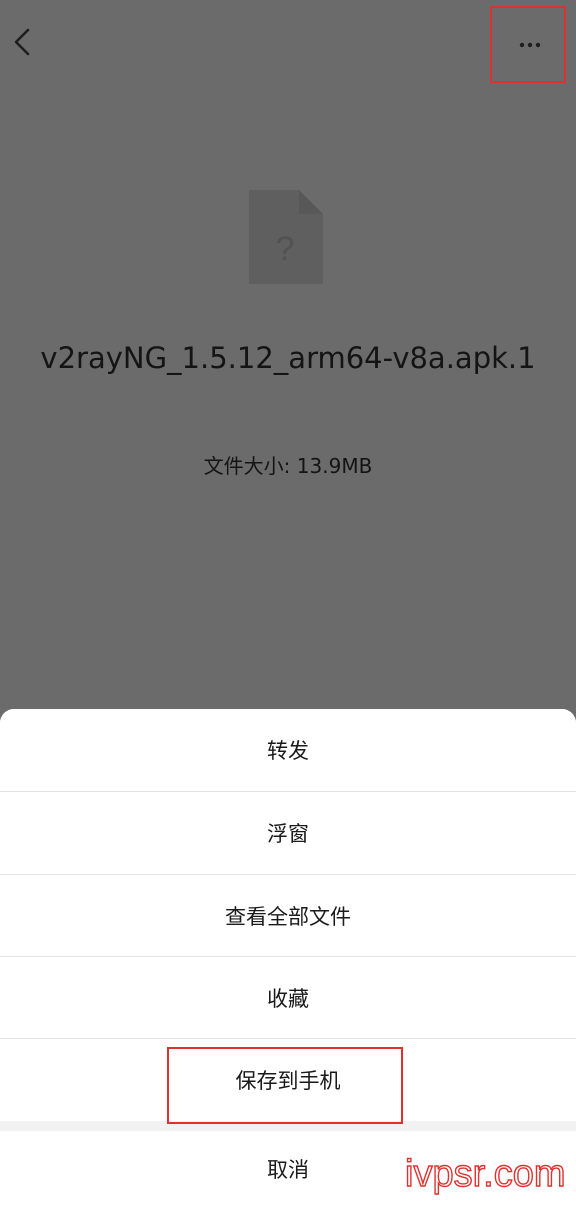  I want to click on more-horizontal-icon, so click(530, 45).